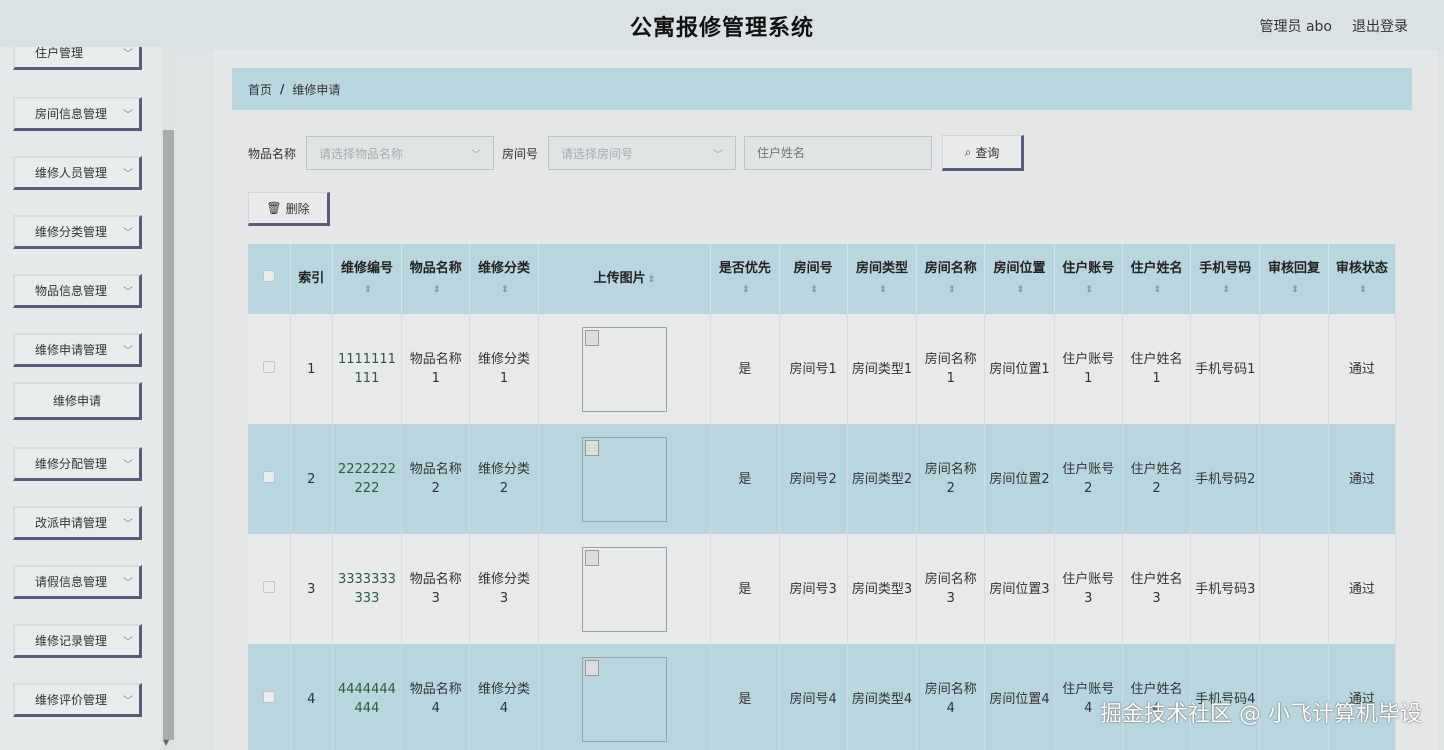 The width and height of the screenshot is (1444, 750). I want to click on select-all-cell, so click(269, 279).